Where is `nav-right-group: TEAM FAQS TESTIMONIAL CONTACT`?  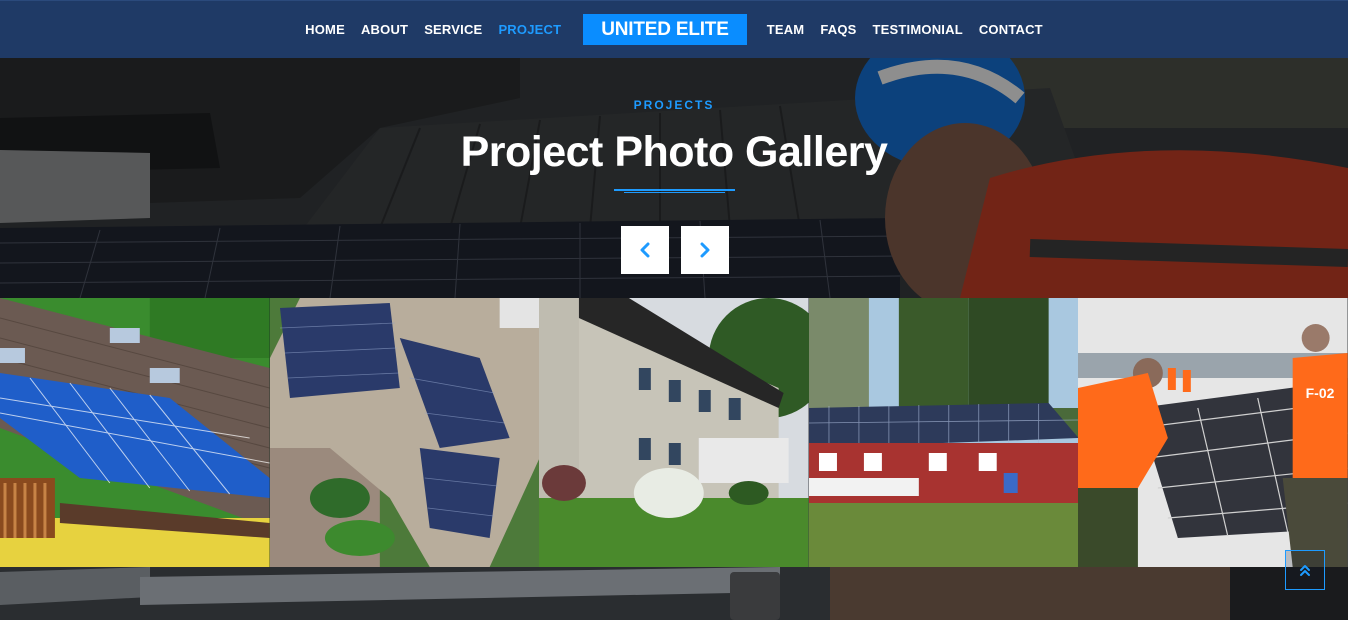
nav-right-group: TEAM FAQS TESTIMONIAL CONTACT is located at coordinates (905, 29).